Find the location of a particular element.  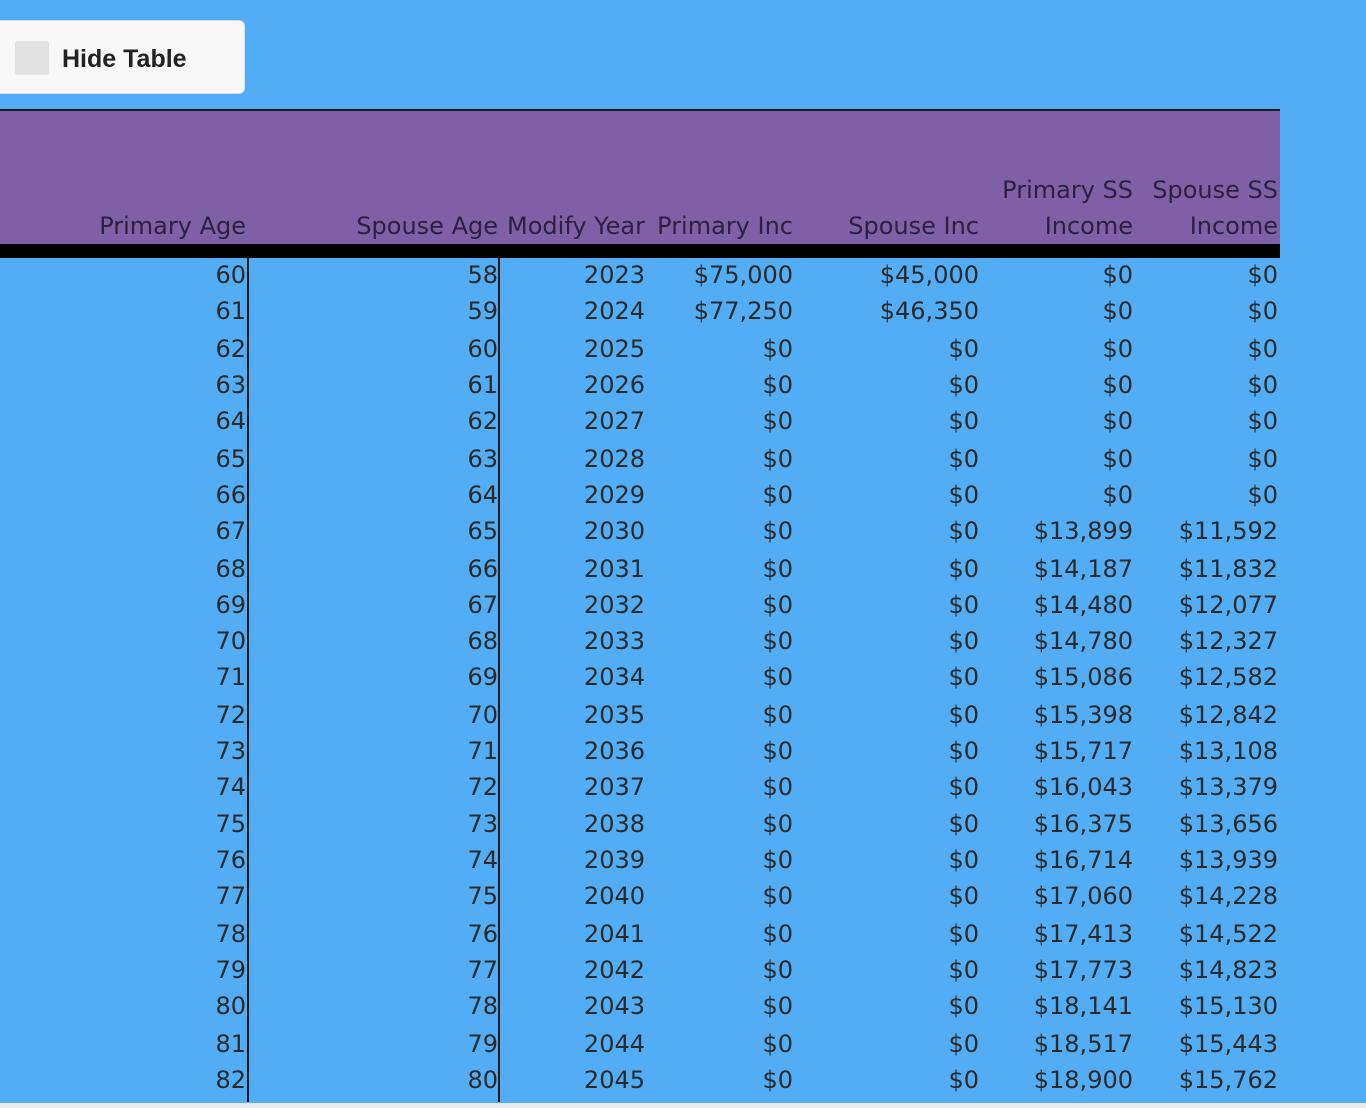

cell-modify-year: 2024 is located at coordinates (614, 311).